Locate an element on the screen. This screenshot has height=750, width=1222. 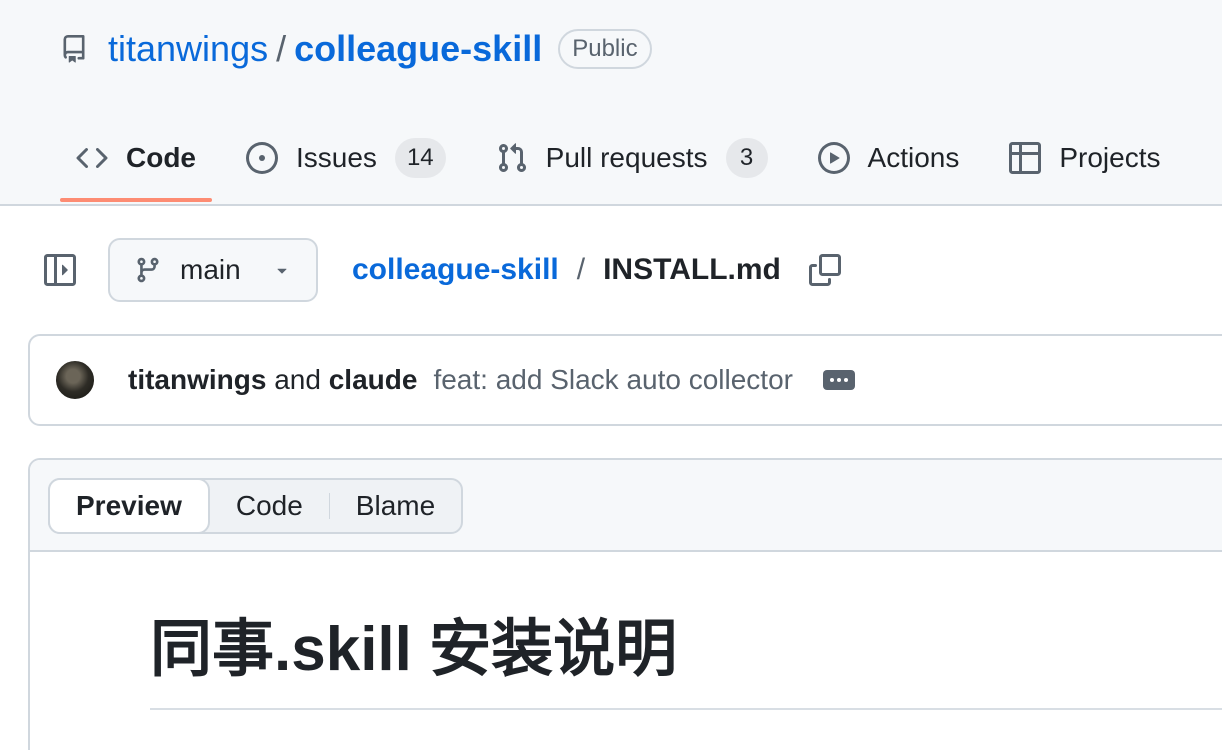
visibility-badge: Public is located at coordinates (605, 49).